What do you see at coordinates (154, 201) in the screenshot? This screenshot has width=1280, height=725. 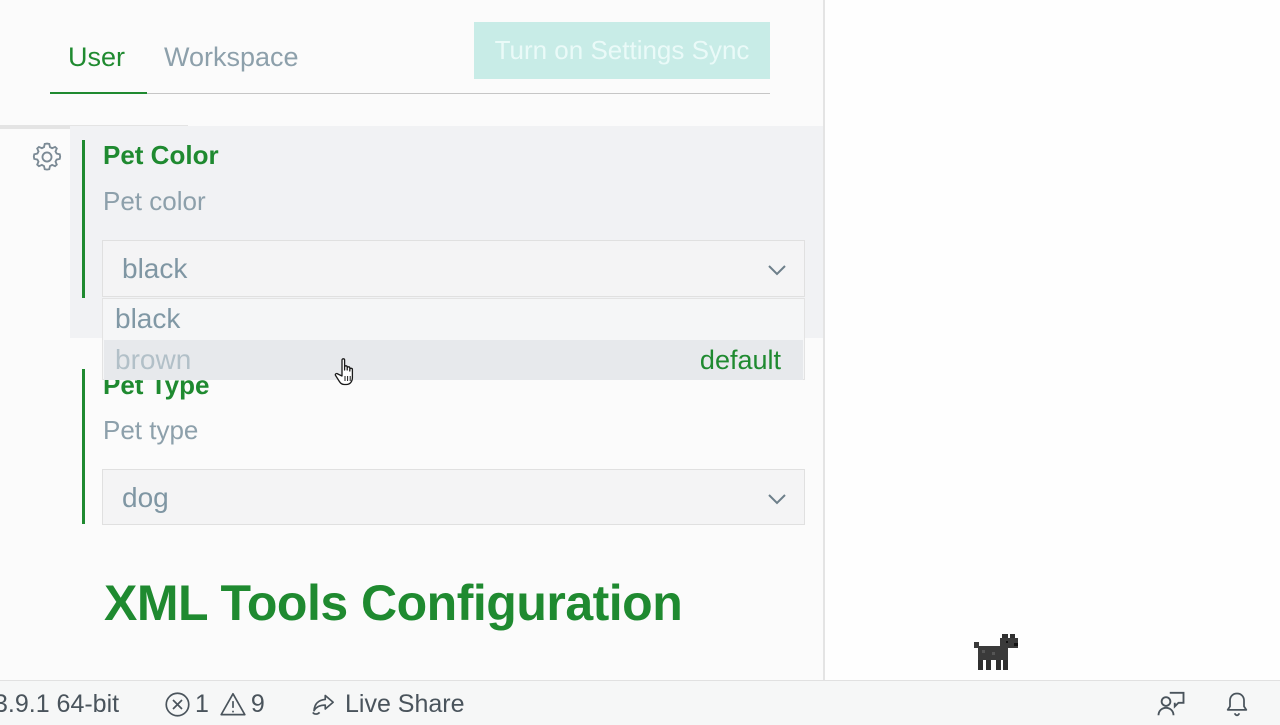 I see `pet-color-description: Pet color` at bounding box center [154, 201].